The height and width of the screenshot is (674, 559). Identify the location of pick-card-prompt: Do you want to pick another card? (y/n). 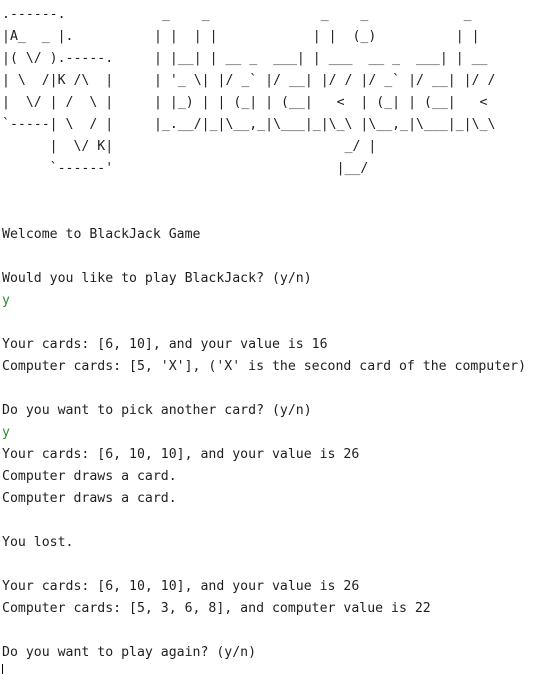
(157, 410).